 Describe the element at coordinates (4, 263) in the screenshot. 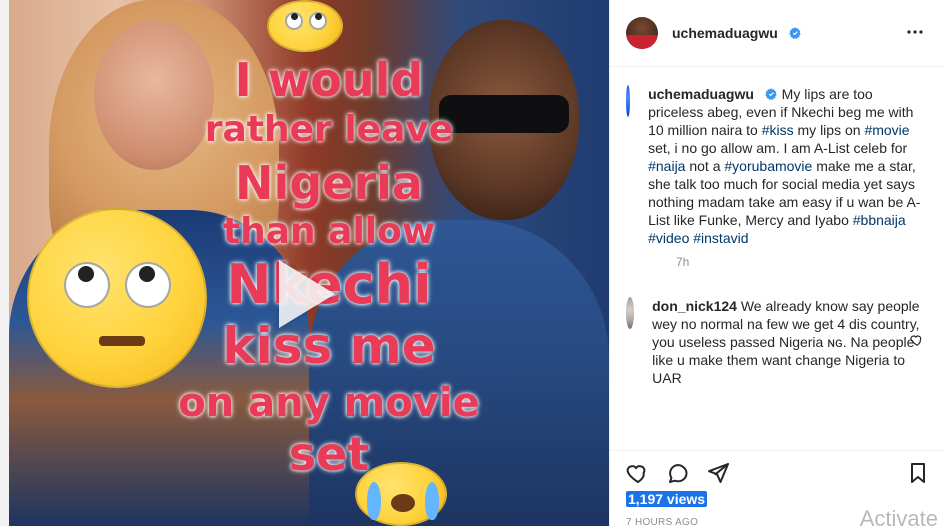

I see `left-edge-strip` at that location.